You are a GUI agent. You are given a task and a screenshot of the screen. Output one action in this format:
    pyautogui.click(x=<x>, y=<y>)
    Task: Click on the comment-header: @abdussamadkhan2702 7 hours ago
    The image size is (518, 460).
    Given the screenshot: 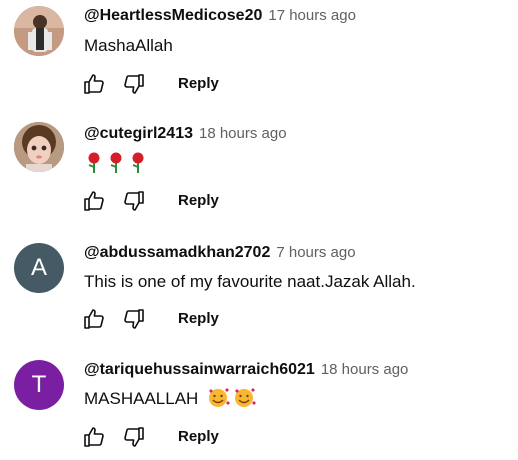 What is the action you would take?
    pyautogui.click(x=220, y=253)
    